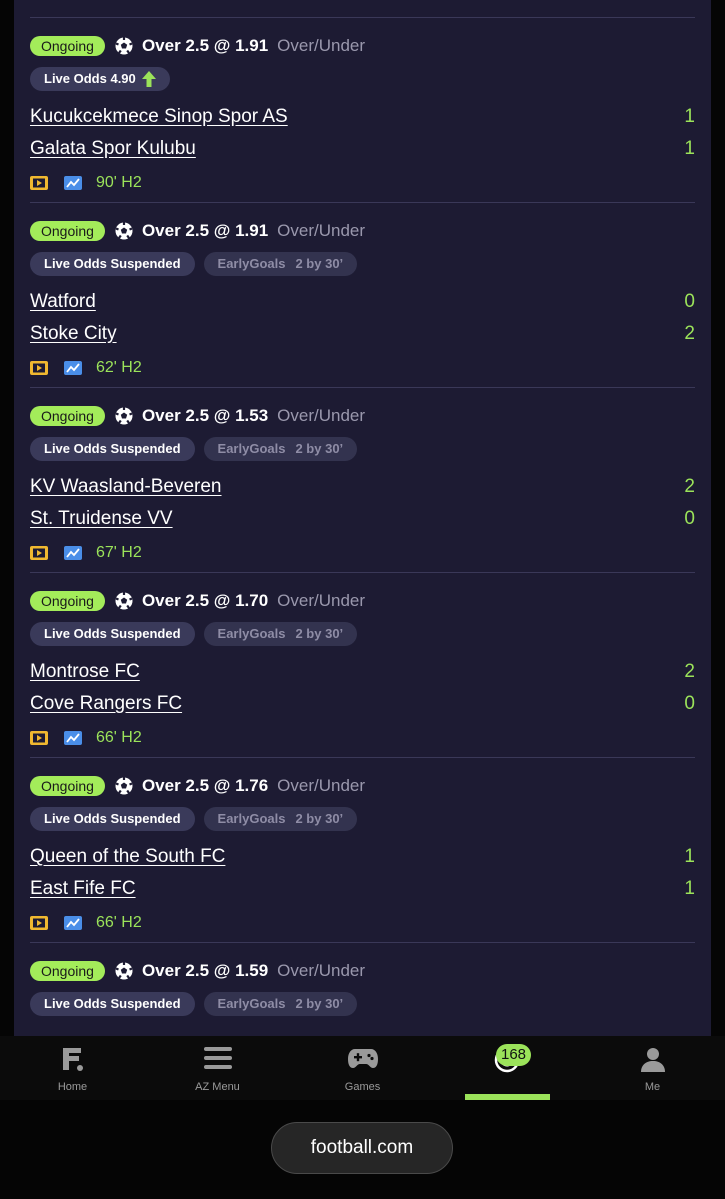 Image resolution: width=725 pixels, height=1199 pixels. Describe the element at coordinates (652, 1060) in the screenshot. I see `user-icon` at that location.